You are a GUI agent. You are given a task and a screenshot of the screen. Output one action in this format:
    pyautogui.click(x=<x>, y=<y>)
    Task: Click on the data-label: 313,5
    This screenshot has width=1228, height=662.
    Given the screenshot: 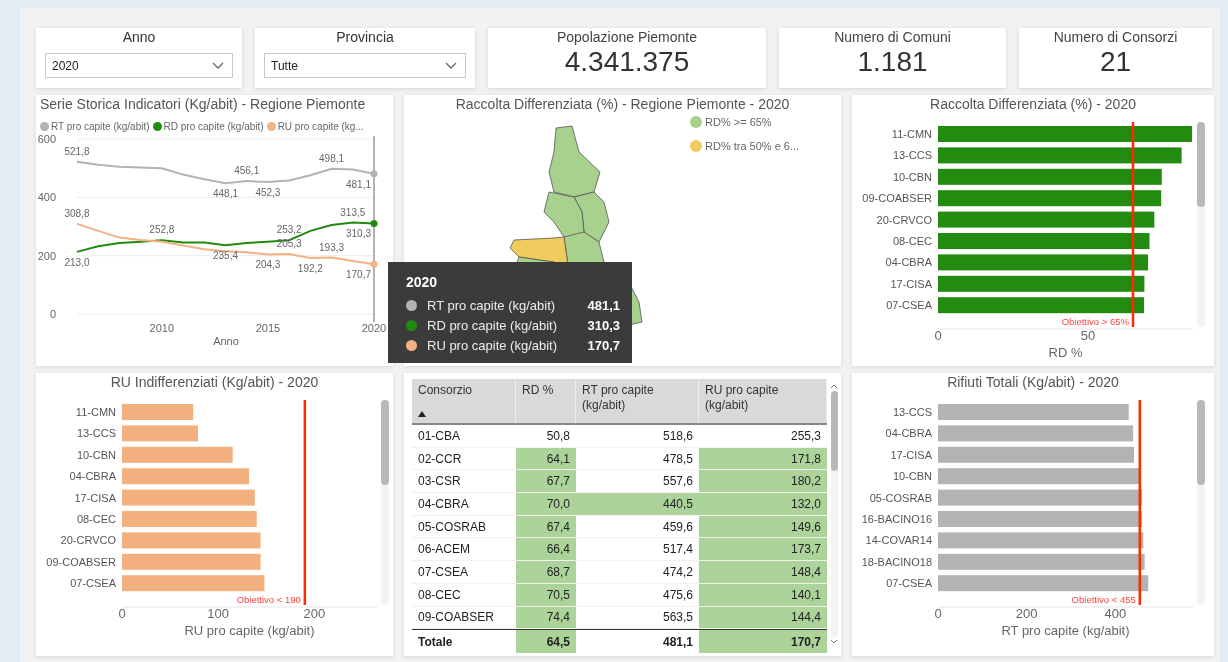 What is the action you would take?
    pyautogui.click(x=353, y=212)
    